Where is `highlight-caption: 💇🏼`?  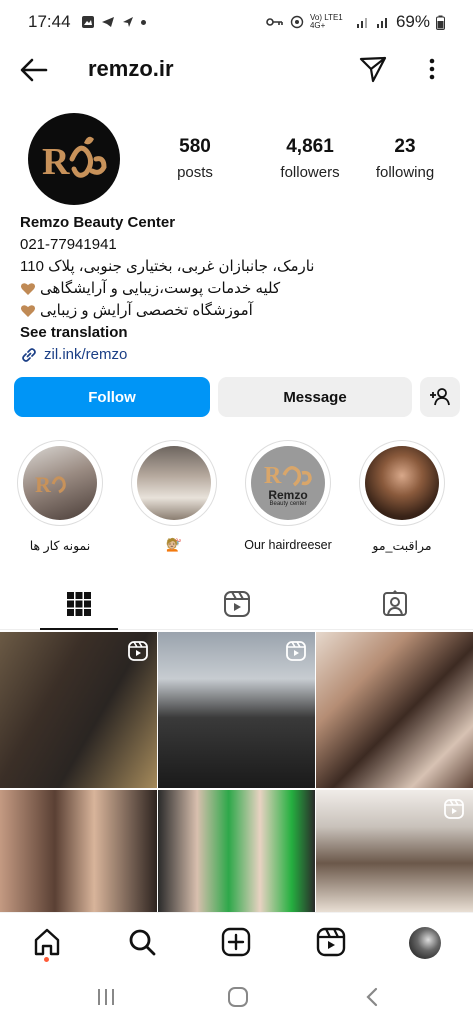
highlight-caption: 💇🏼 is located at coordinates (174, 545).